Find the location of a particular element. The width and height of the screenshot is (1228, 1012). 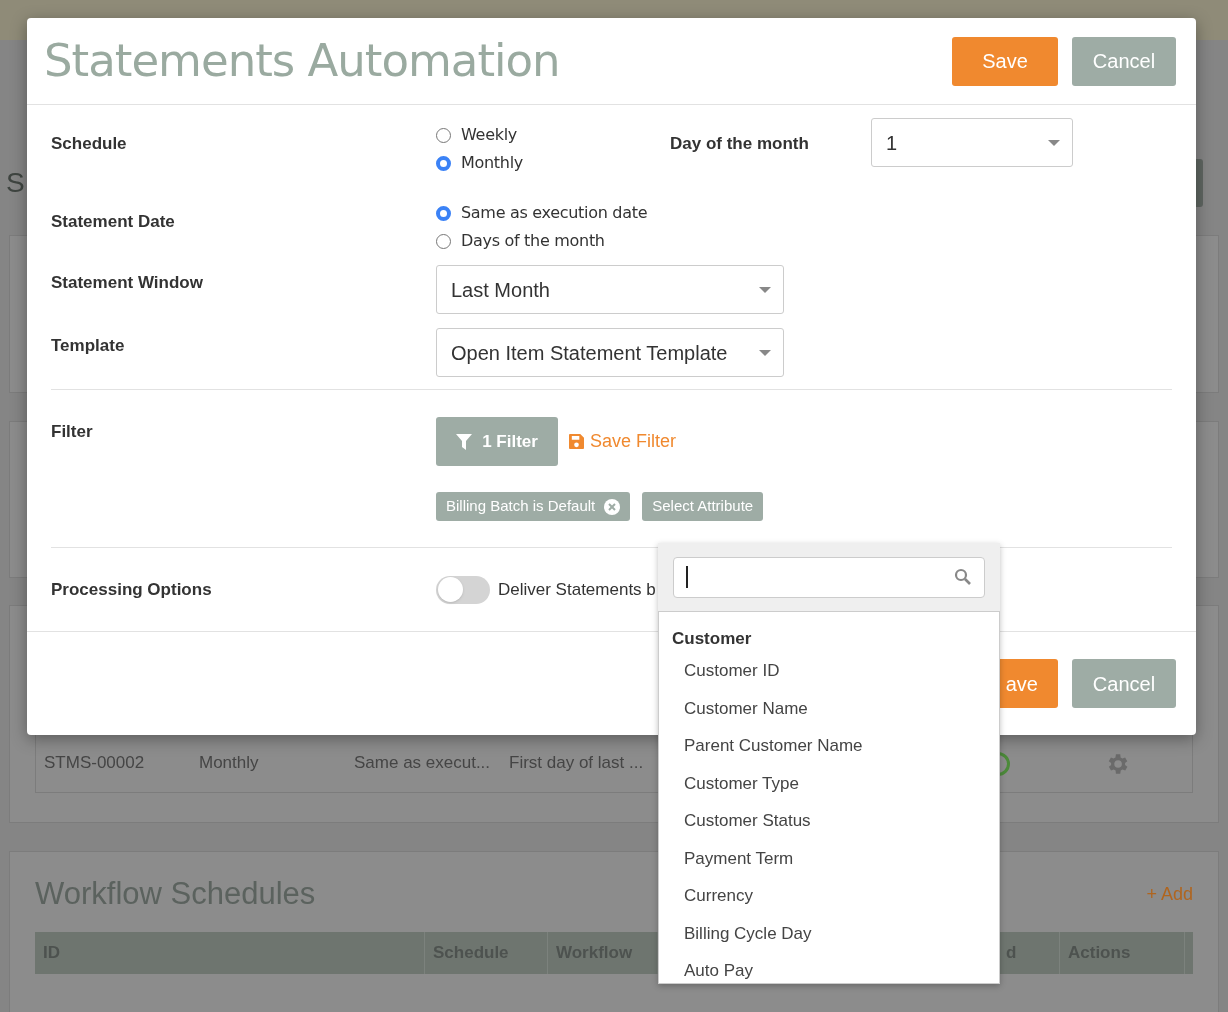

table-cell-text: Monthly is located at coordinates (229, 763).